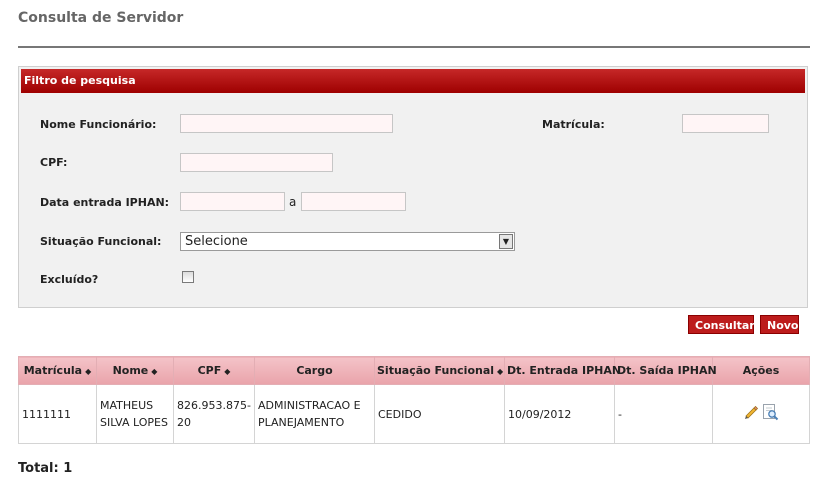 Image resolution: width=826 pixels, height=488 pixels. Describe the element at coordinates (69, 279) in the screenshot. I see `excluido-label: Excluído?` at that location.